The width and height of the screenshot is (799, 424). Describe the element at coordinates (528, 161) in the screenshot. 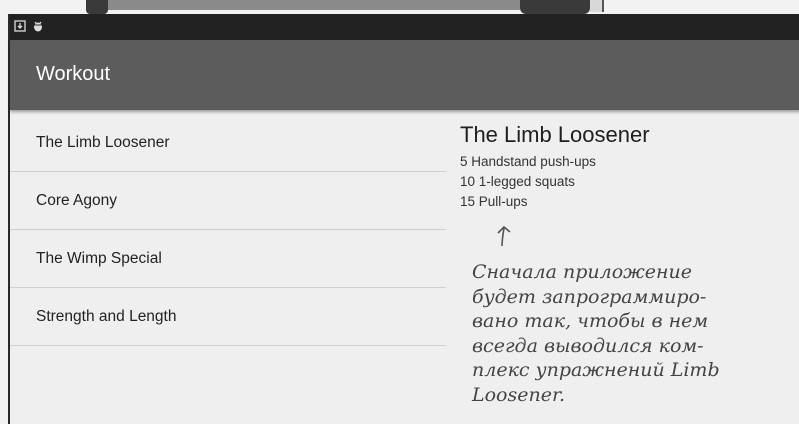

I see `exercise-item: 5 Handstand push-ups` at that location.